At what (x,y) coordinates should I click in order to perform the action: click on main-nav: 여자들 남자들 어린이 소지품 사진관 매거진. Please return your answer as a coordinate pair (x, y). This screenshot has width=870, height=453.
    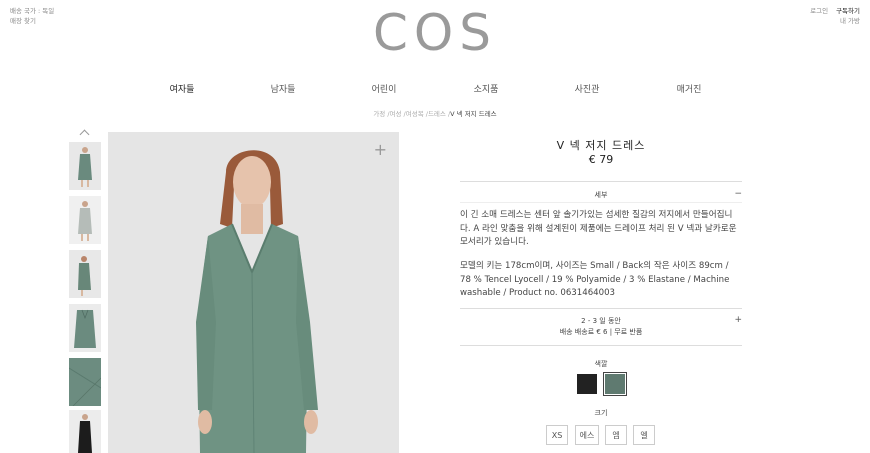
    Looking at the image, I should click on (435, 88).